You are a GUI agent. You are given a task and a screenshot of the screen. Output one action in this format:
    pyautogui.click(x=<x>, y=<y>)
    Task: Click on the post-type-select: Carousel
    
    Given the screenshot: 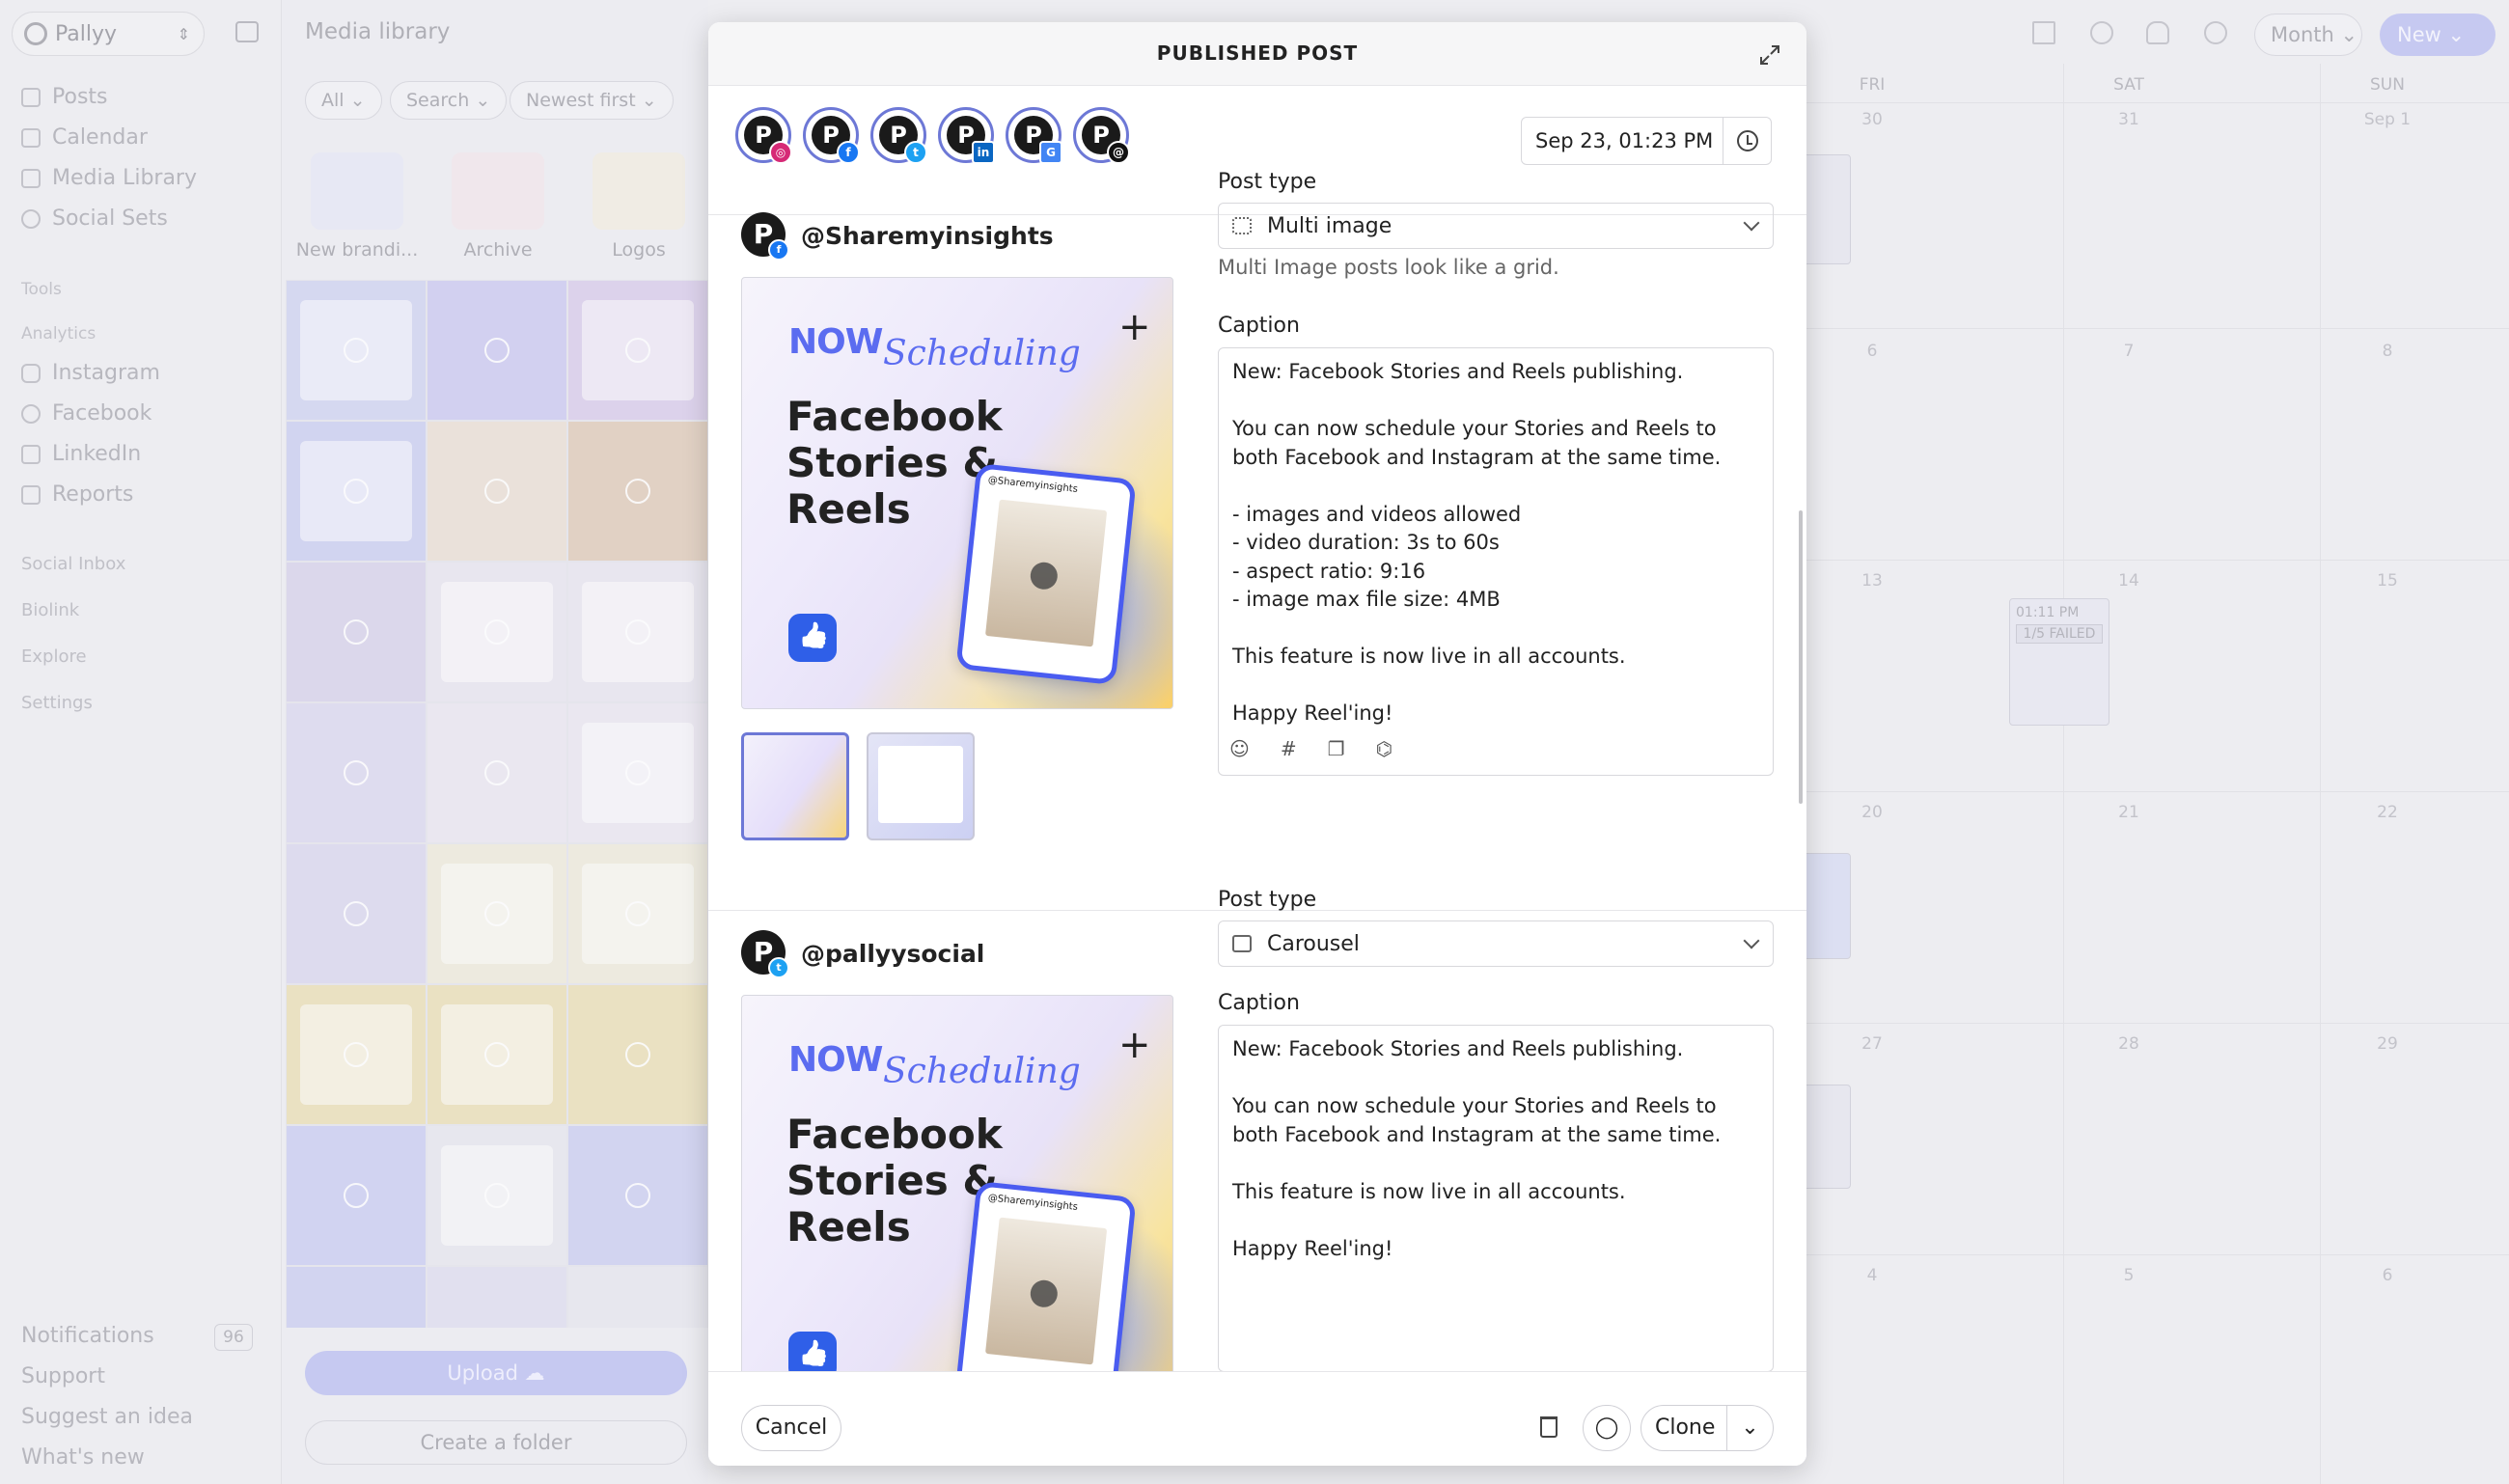 What is the action you would take?
    pyautogui.click(x=1496, y=944)
    